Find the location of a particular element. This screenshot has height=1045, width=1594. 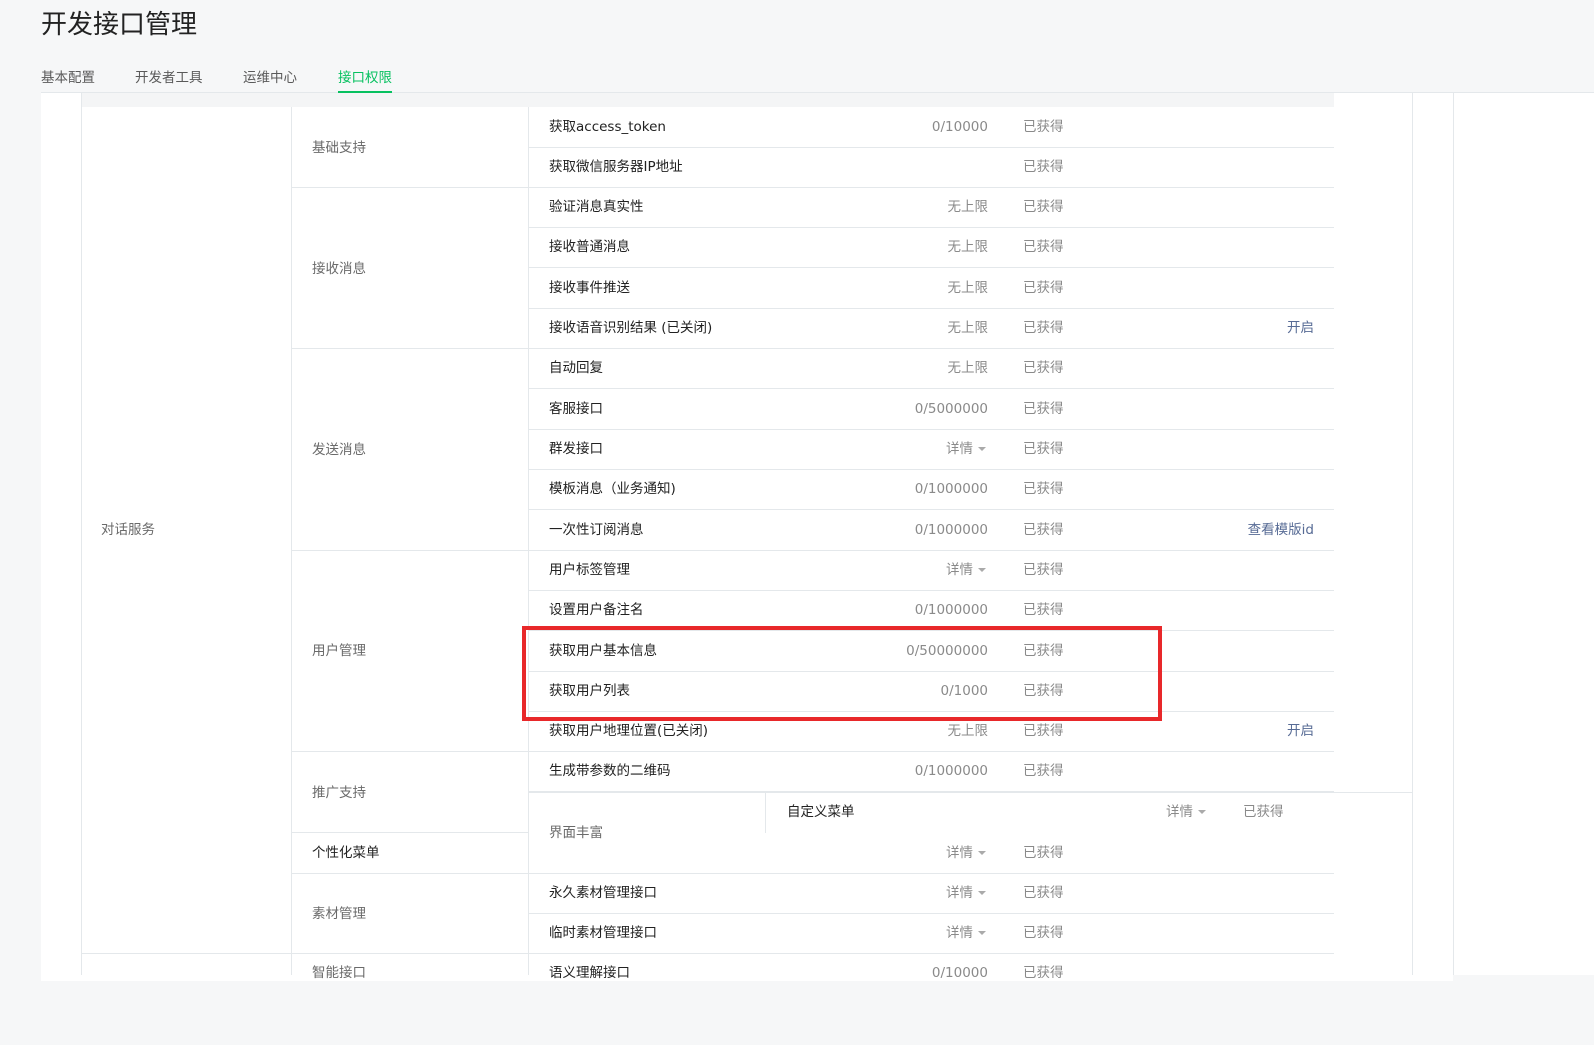

api-name: 接收事件推送 is located at coordinates (589, 288).